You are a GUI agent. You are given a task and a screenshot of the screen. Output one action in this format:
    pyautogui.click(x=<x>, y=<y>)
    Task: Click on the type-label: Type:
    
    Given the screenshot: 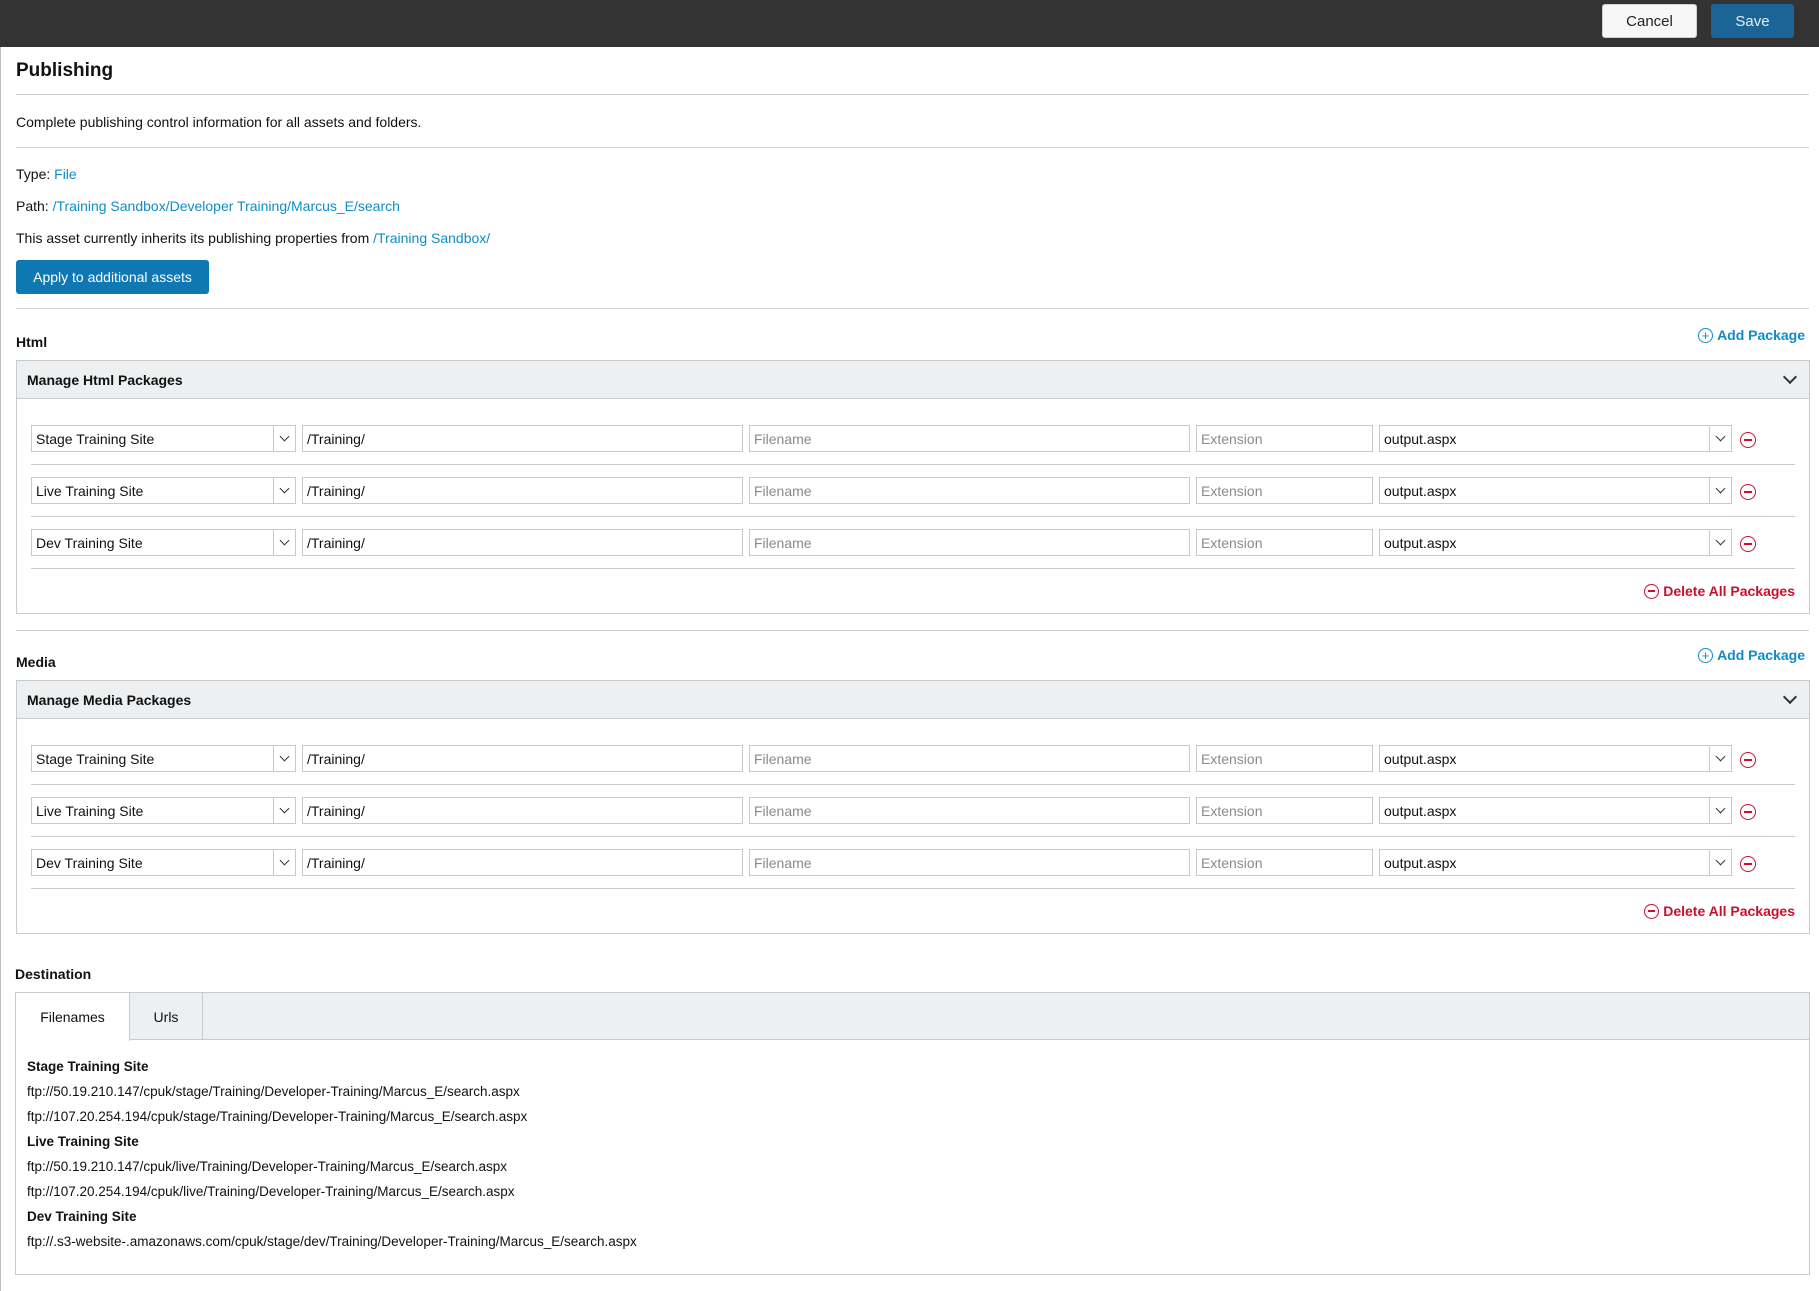 What is the action you would take?
    pyautogui.click(x=33, y=174)
    